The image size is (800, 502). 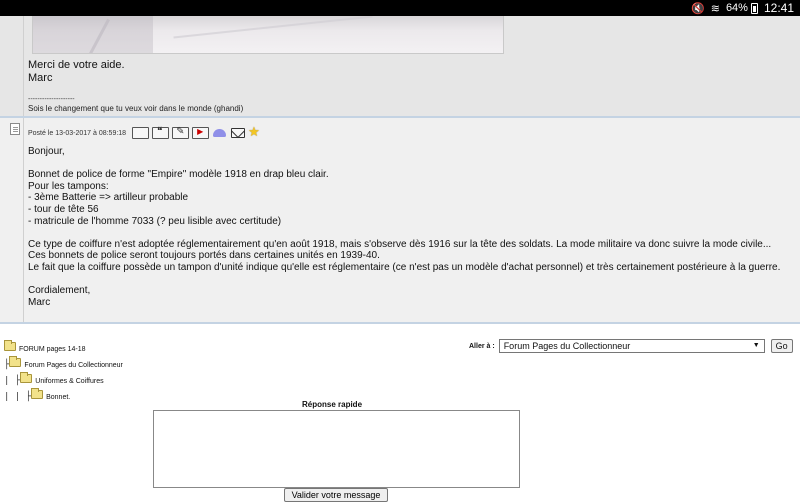 What do you see at coordinates (736, 8) in the screenshot?
I see `battery-percent: 64%` at bounding box center [736, 8].